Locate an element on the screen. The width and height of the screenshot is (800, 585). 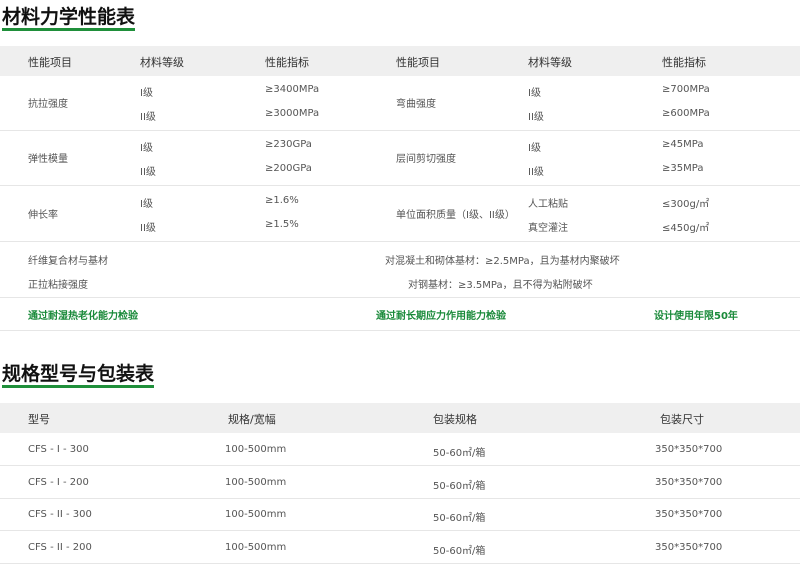
value: ≥200GPa is located at coordinates (288, 168).